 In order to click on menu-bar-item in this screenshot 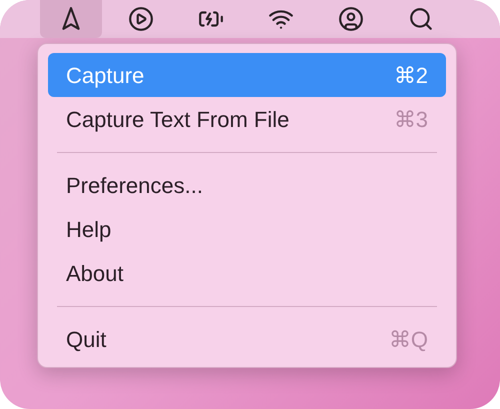, I will do `click(71, 19)`.